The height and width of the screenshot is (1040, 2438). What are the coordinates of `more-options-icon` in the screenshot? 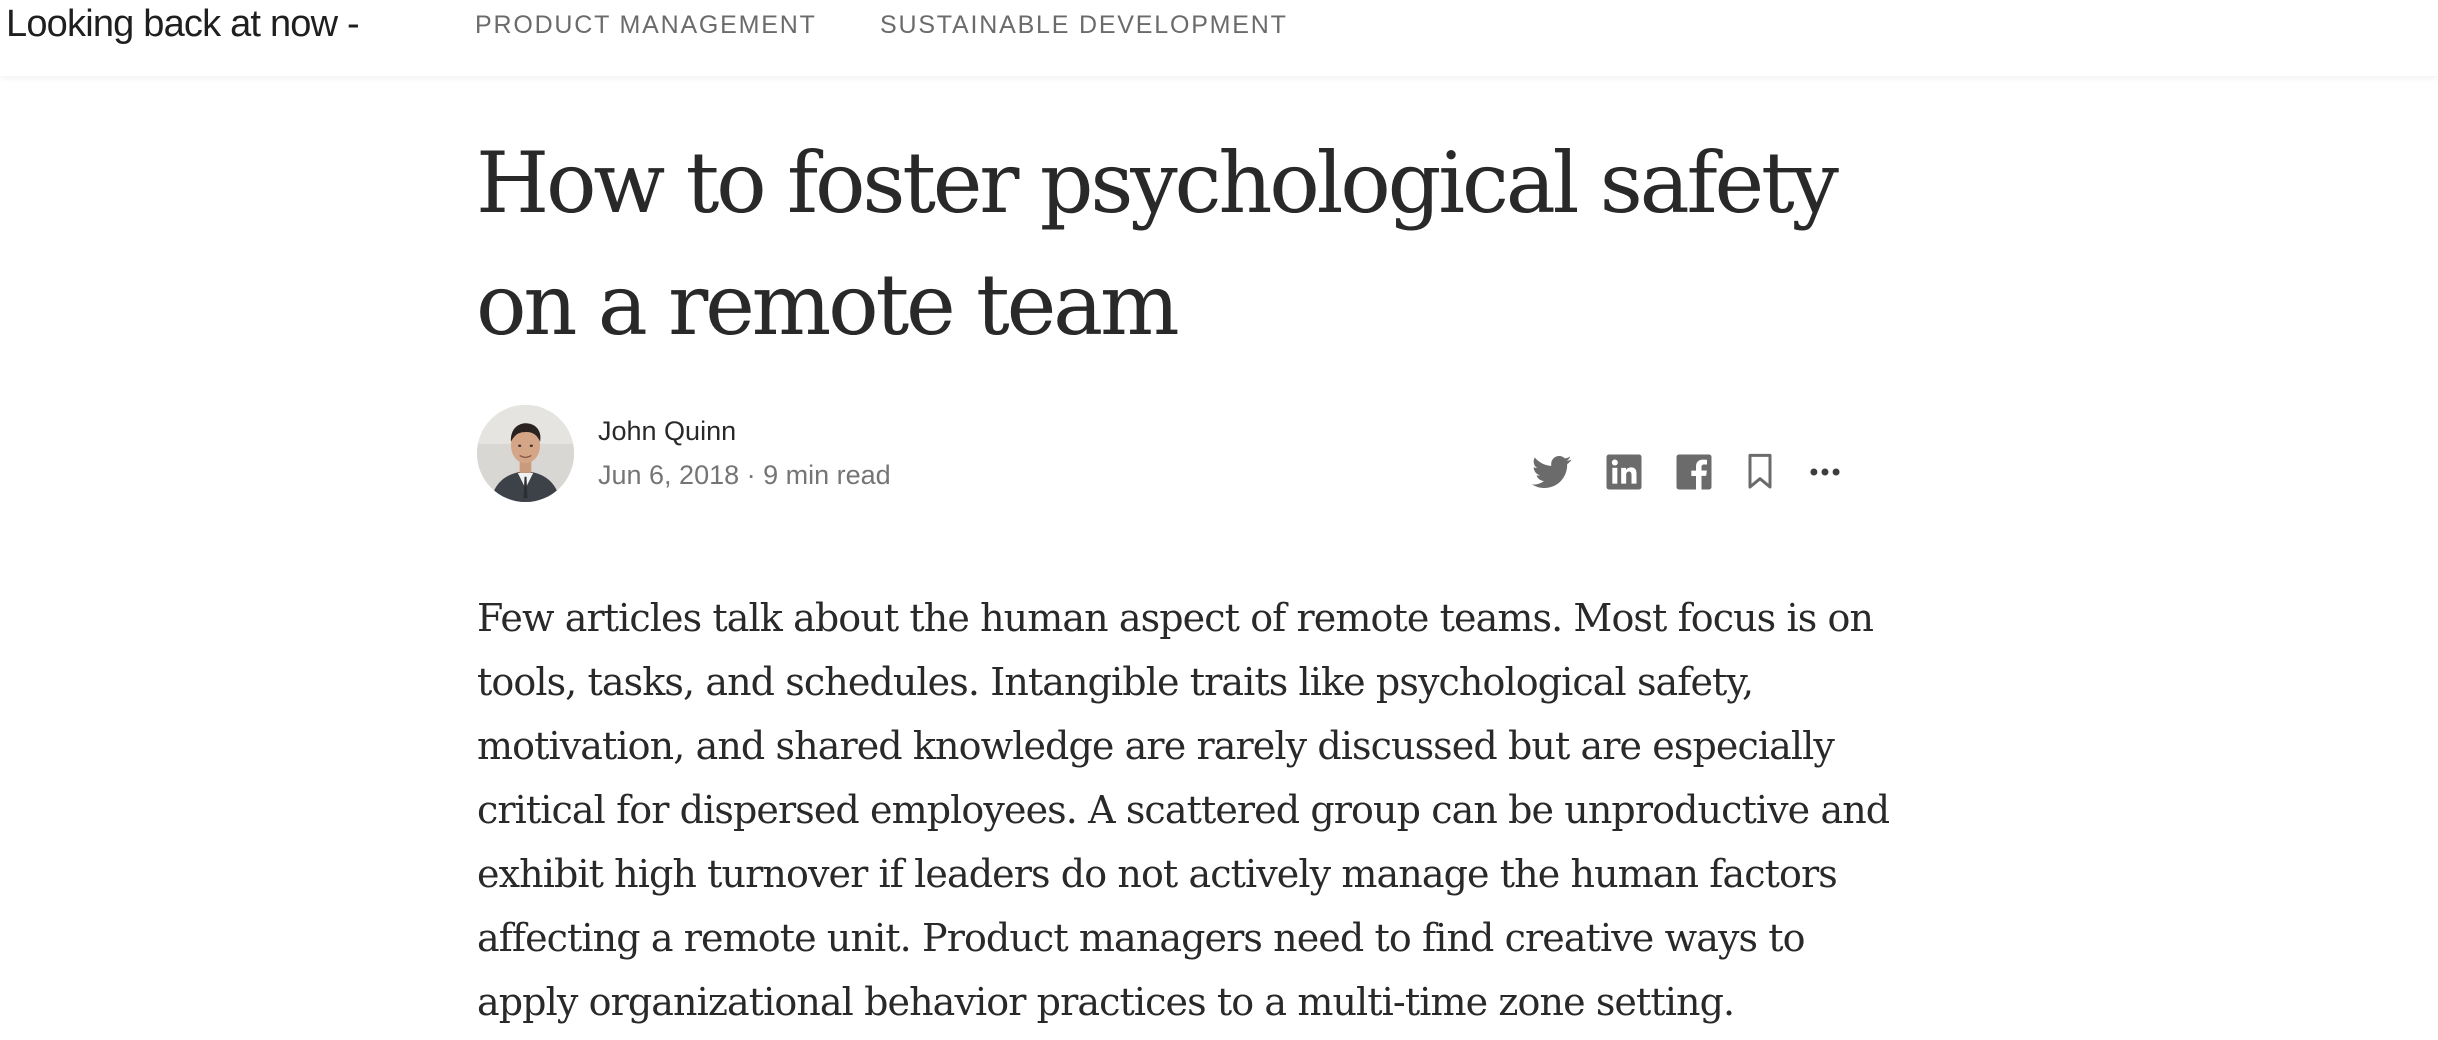 It's located at (1825, 472).